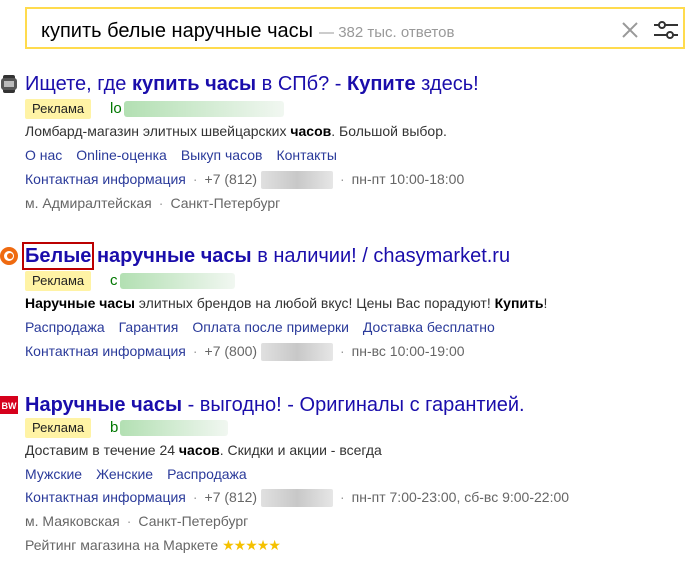  What do you see at coordinates (116, 108) in the screenshot?
I see `url-text: lo` at bounding box center [116, 108].